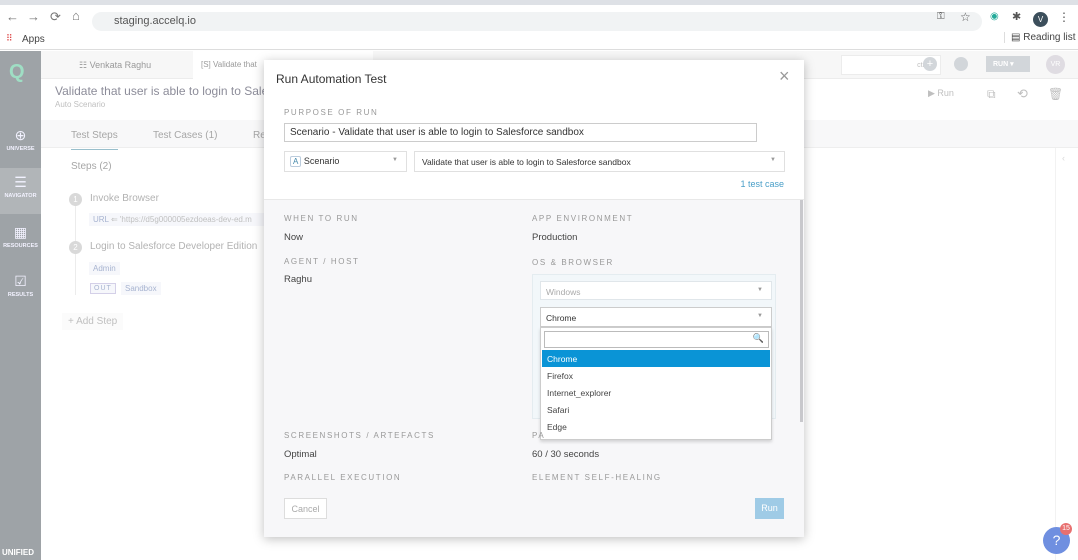 This screenshot has width=1078, height=560. What do you see at coordinates (155, 21) in the screenshot?
I see `url-text: staging.accelq.io` at bounding box center [155, 21].